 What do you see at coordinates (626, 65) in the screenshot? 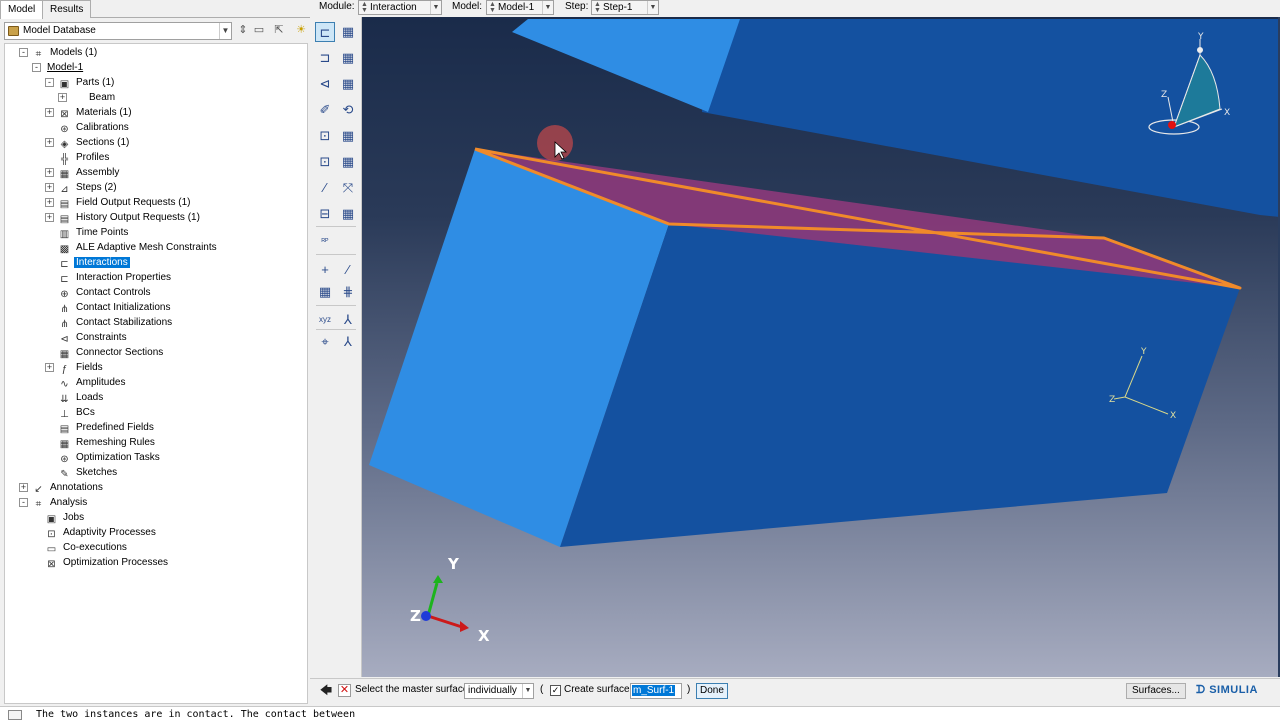
I see `part-instance-upper-side-face` at bounding box center [626, 65].